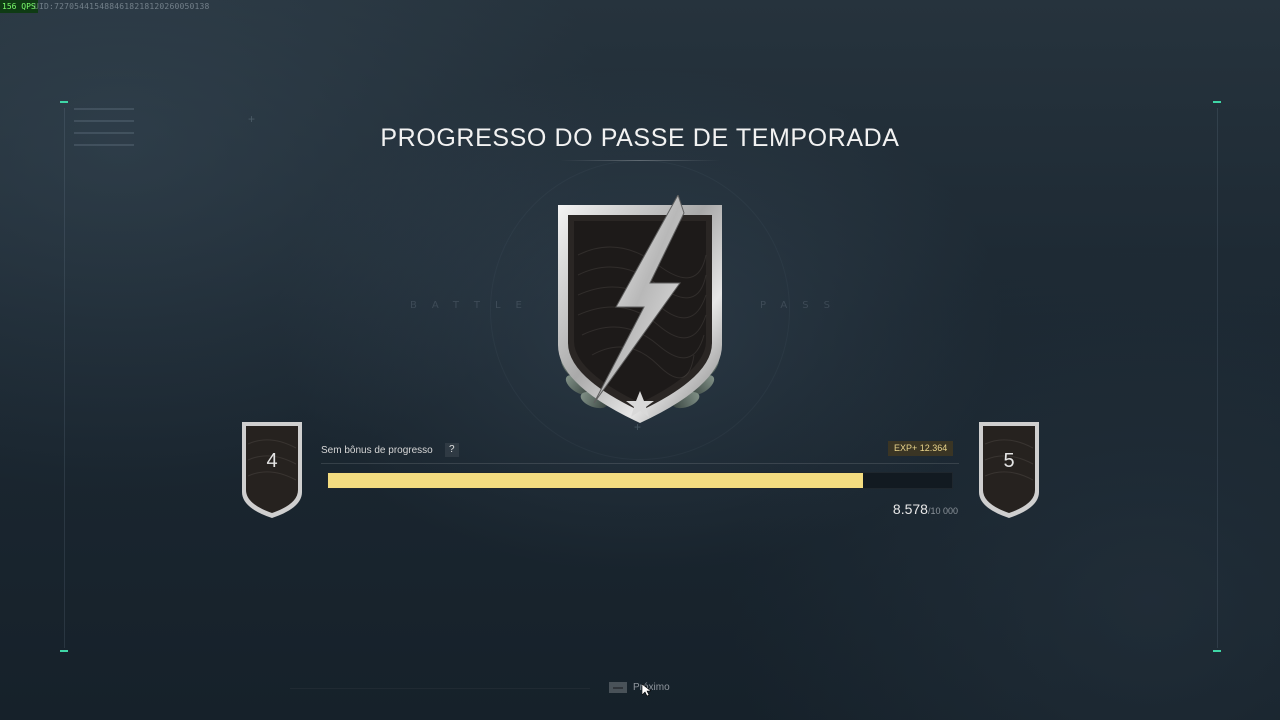 The image size is (1280, 720). What do you see at coordinates (910, 509) in the screenshot?
I see `progress-current: 8.578` at bounding box center [910, 509].